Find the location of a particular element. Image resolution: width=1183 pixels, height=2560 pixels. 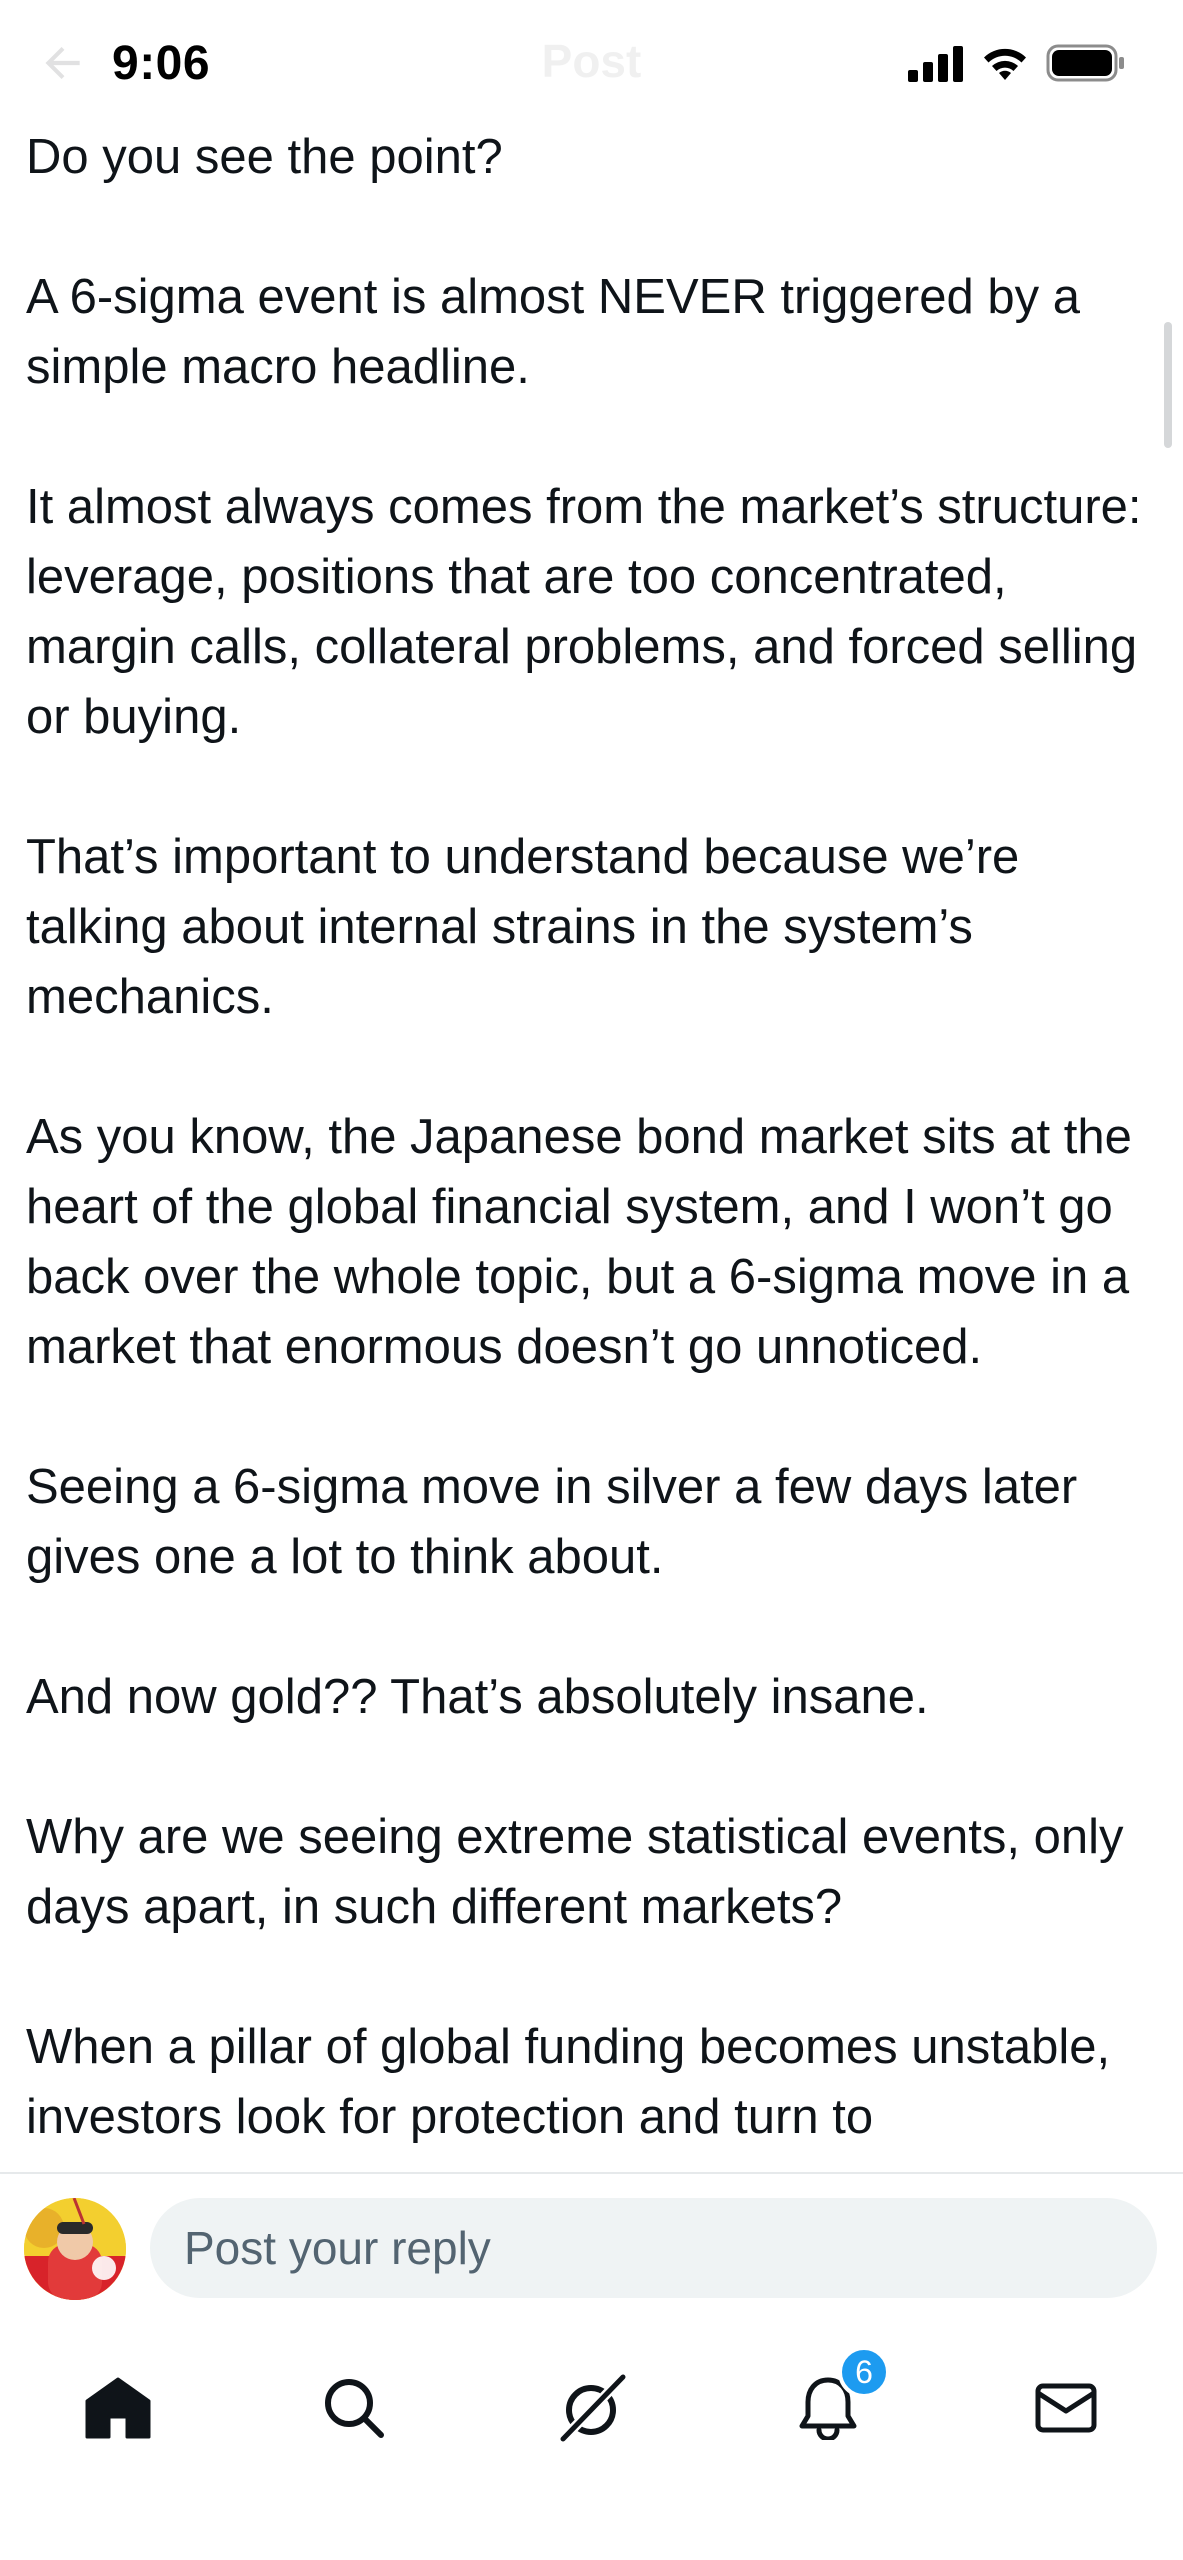

reply-composer: Post your reply is located at coordinates (591, 2251).